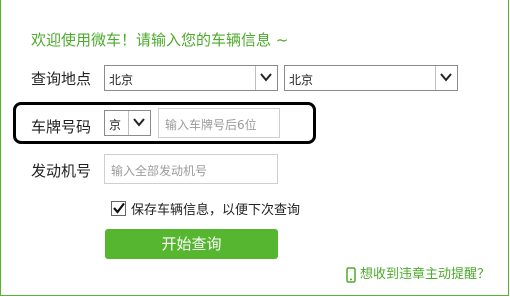  What do you see at coordinates (371, 78) in the screenshot?
I see `city-select: 北京` at bounding box center [371, 78].